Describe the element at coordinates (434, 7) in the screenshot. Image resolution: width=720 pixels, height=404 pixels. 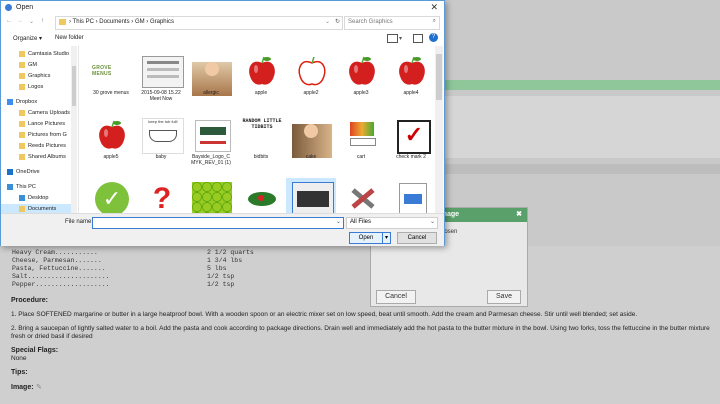
I see `close-icon: ✕` at that location.